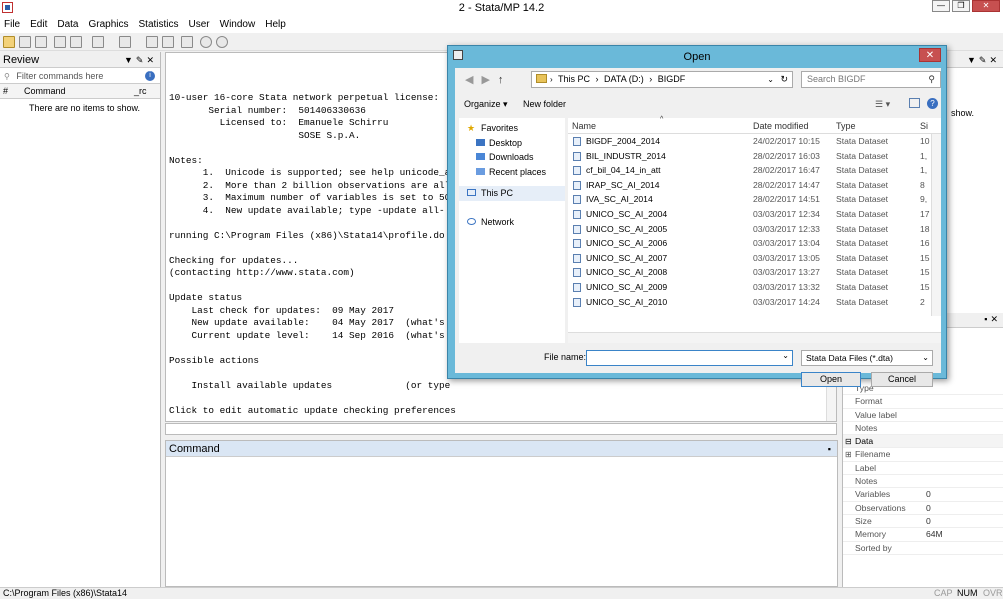 The image size is (1003, 599). What do you see at coordinates (59, 76) in the screenshot?
I see `review-filter-input: Filter commands here` at bounding box center [59, 76].